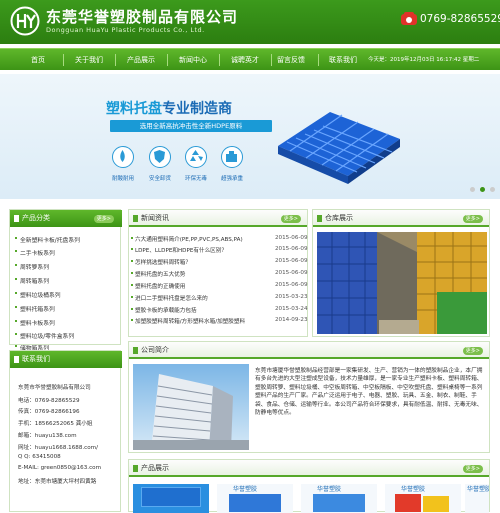 This screenshot has width=500, height=513. What do you see at coordinates (47, 435) in the screenshot?
I see `contact-line: 邮箱：huayu138.com` at bounding box center [47, 435].